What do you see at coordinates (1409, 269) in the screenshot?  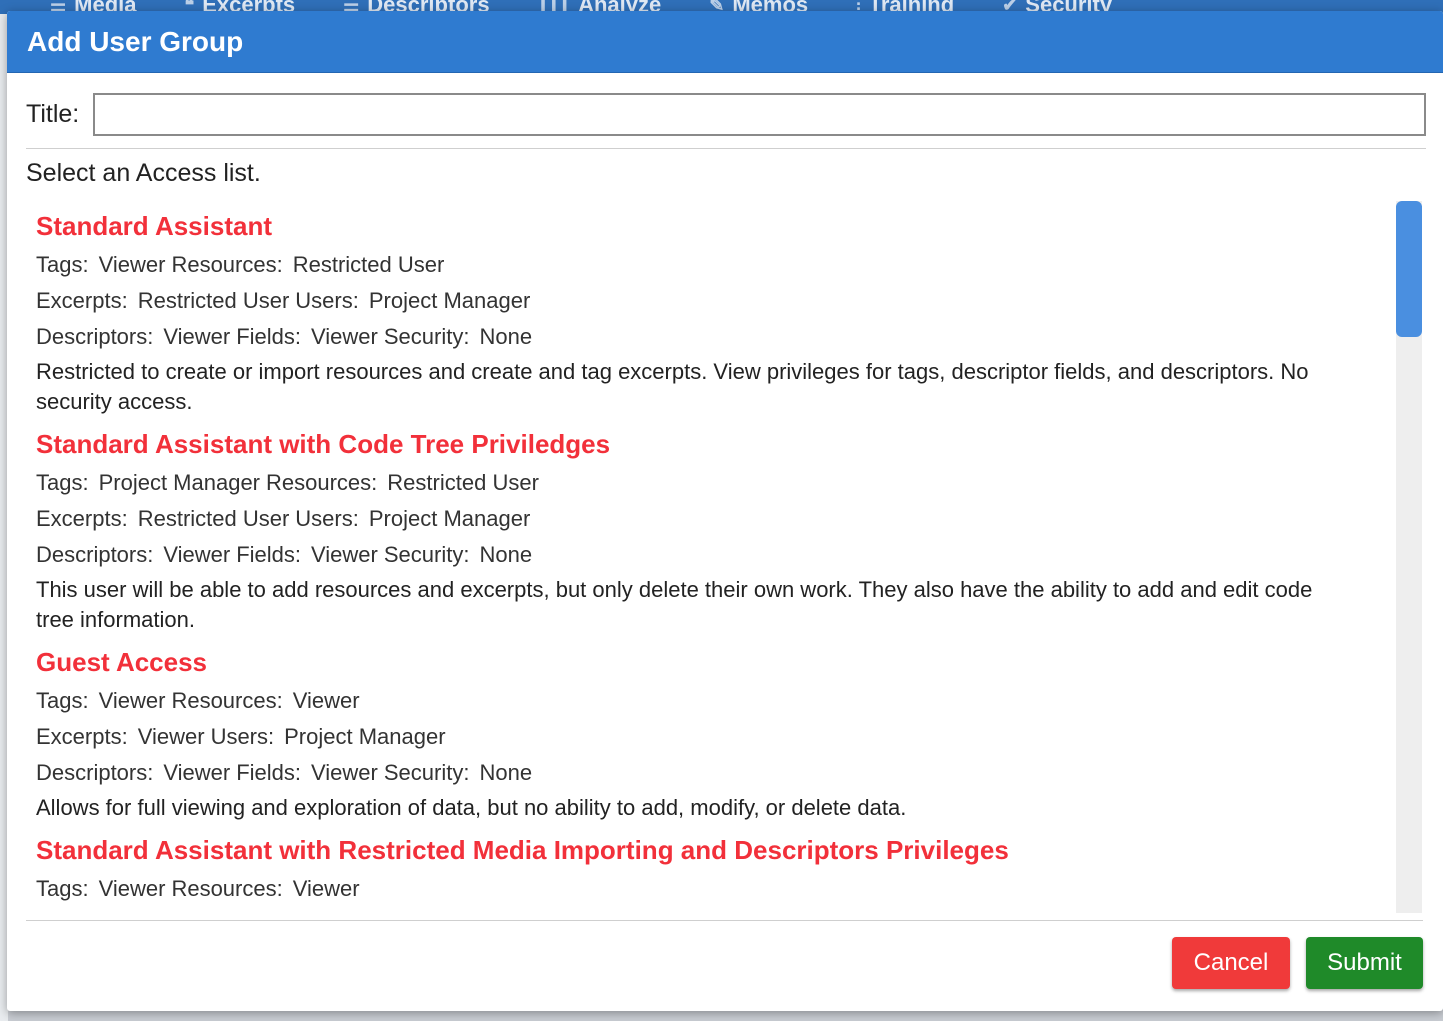 I see `scrollbar-thumb` at bounding box center [1409, 269].